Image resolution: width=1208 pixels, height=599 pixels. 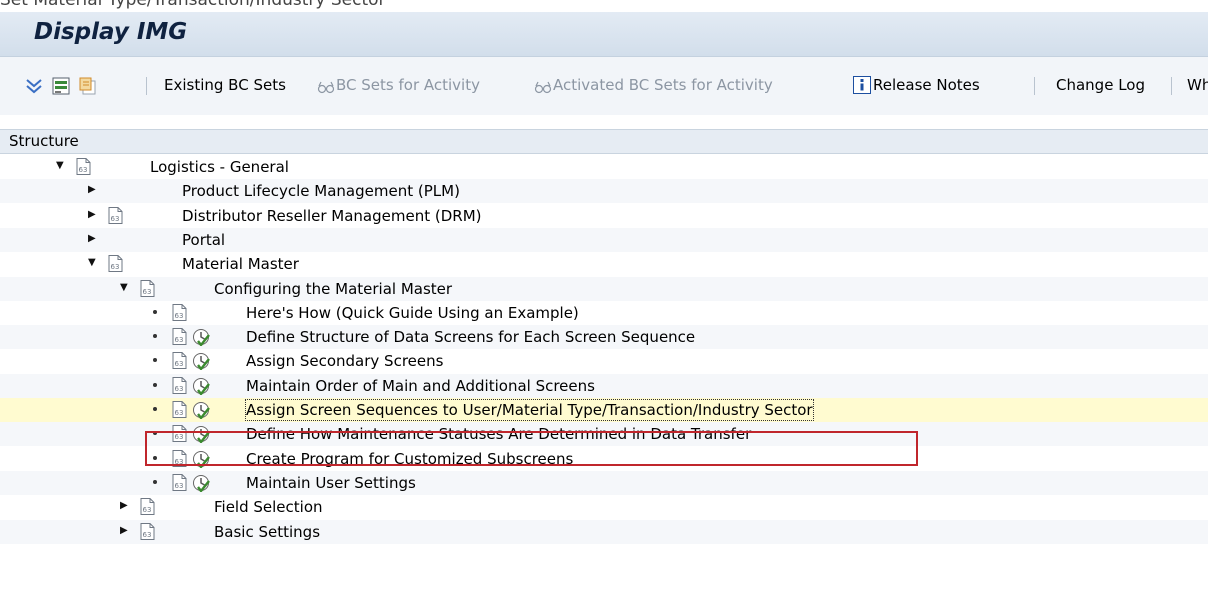 I want to click on tree-node-row: 63 Maintain User Settings, so click(x=604, y=482).